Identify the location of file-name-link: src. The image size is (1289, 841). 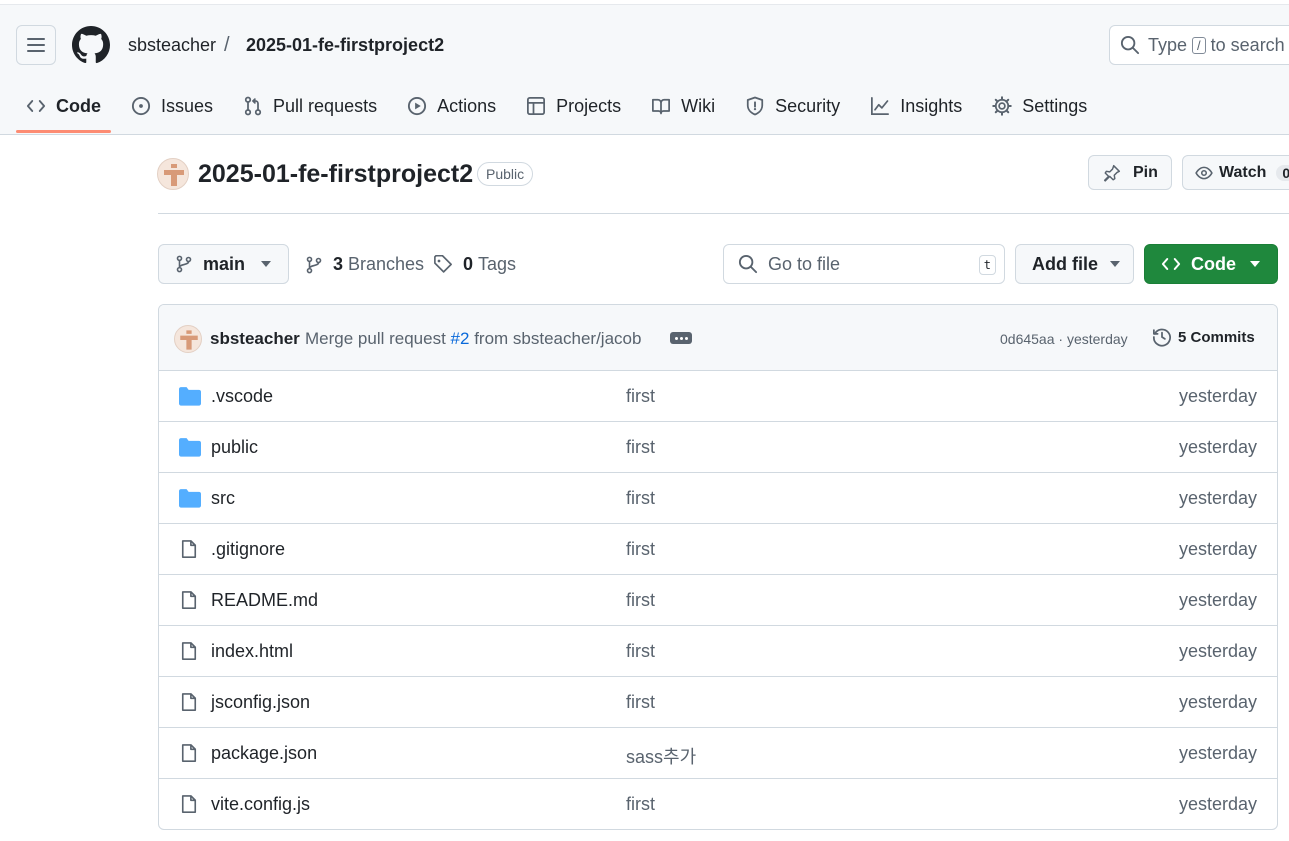
(223, 498).